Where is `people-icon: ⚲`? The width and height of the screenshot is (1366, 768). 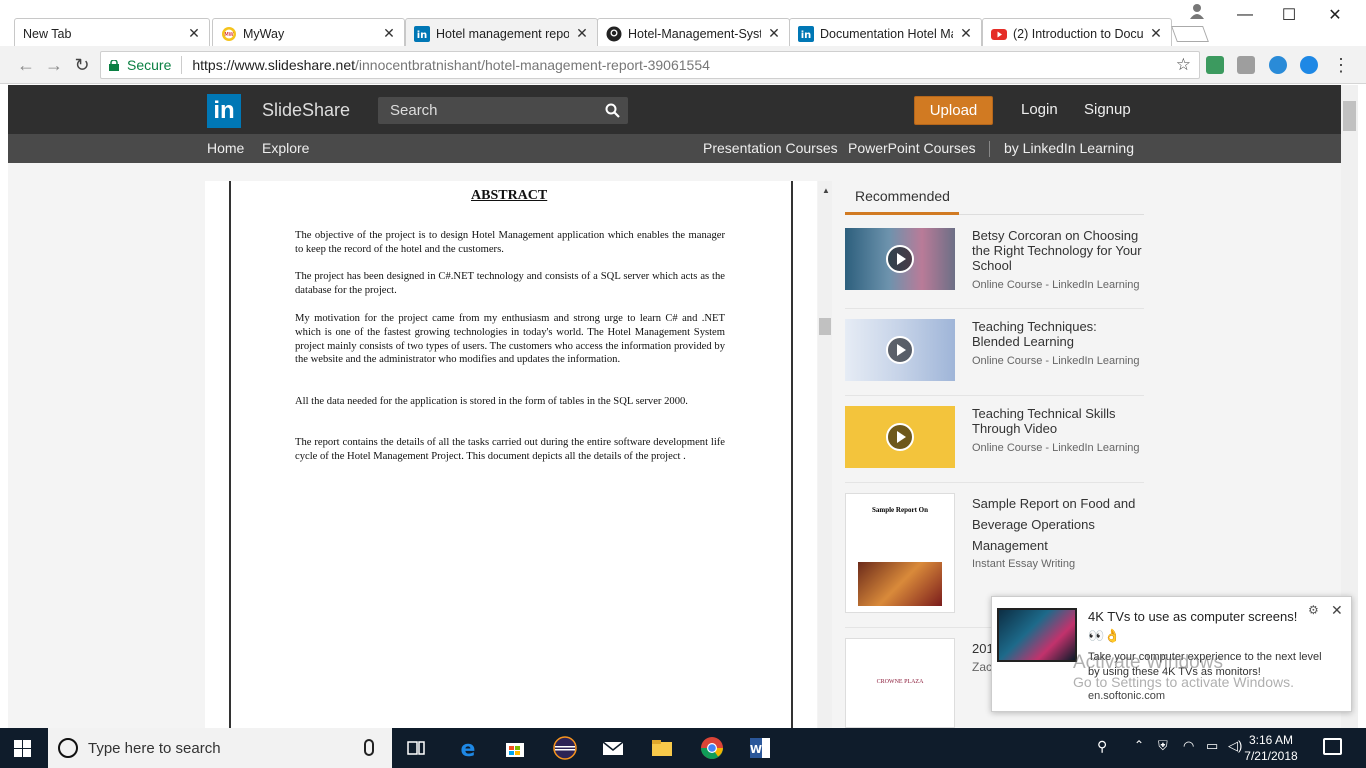
people-icon: ⚲ is located at coordinates (1102, 746).